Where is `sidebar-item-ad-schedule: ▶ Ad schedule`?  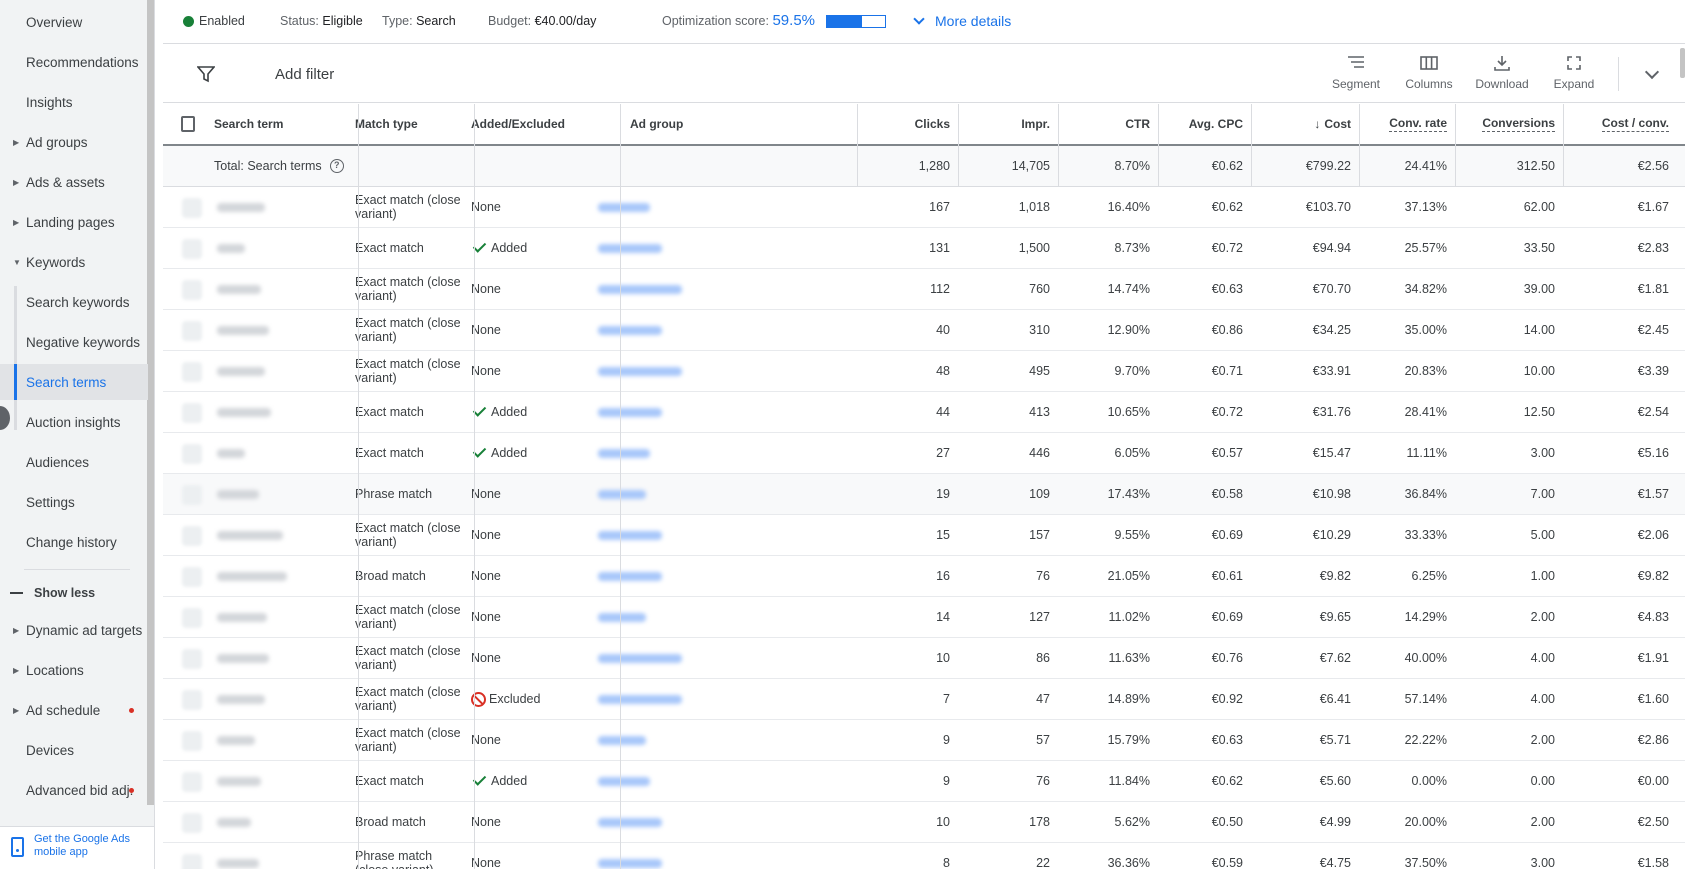
sidebar-item-ad-schedule: ▶ Ad schedule is located at coordinates (74, 710).